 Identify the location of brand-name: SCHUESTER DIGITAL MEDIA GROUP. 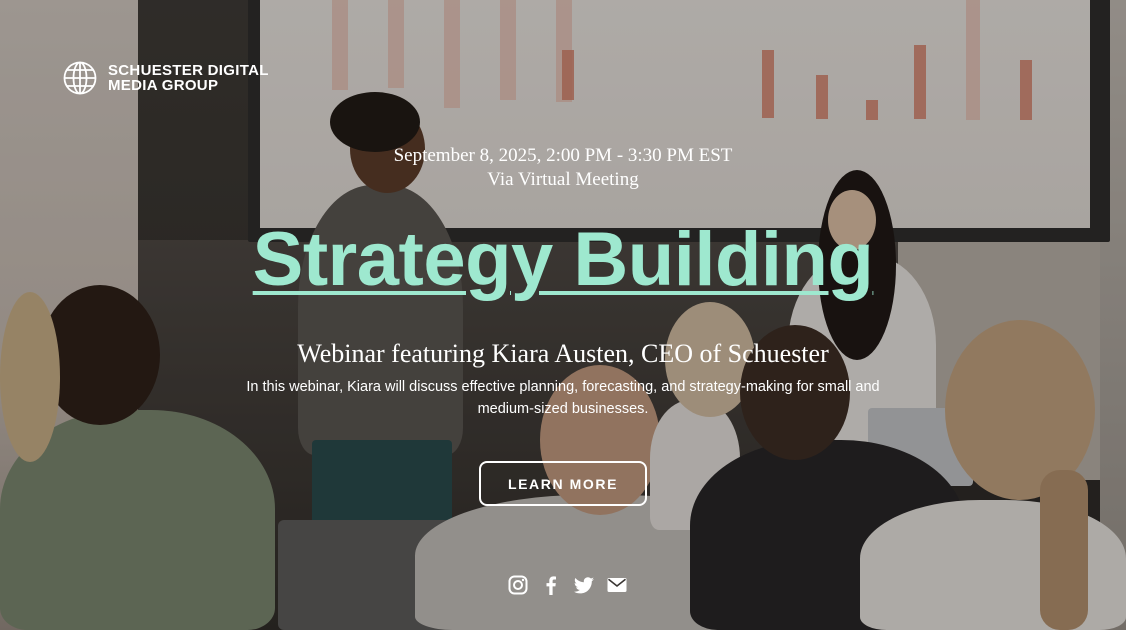
(188, 78).